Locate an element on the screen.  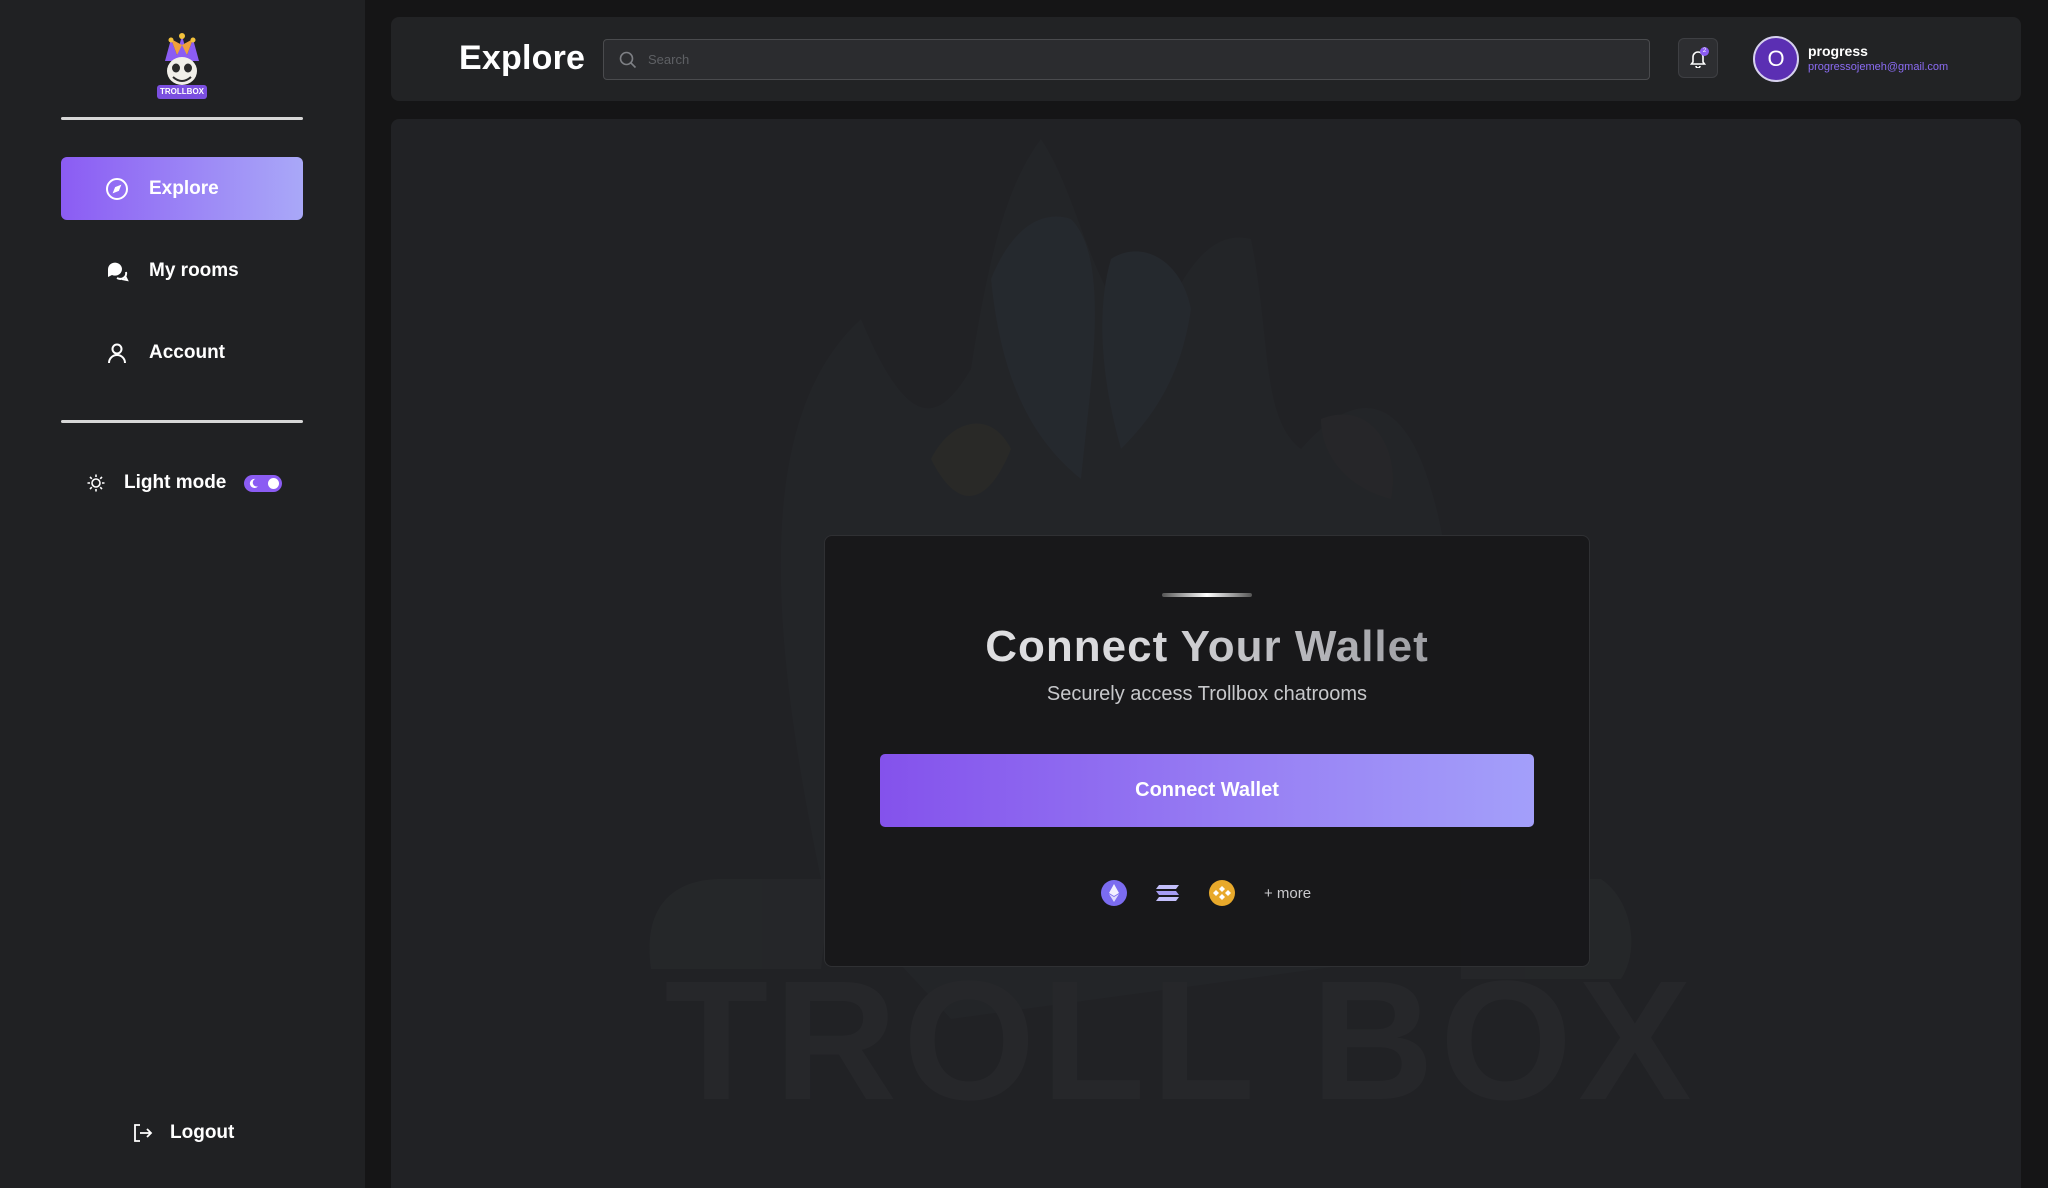
page-title: Explore is located at coordinates (522, 58).